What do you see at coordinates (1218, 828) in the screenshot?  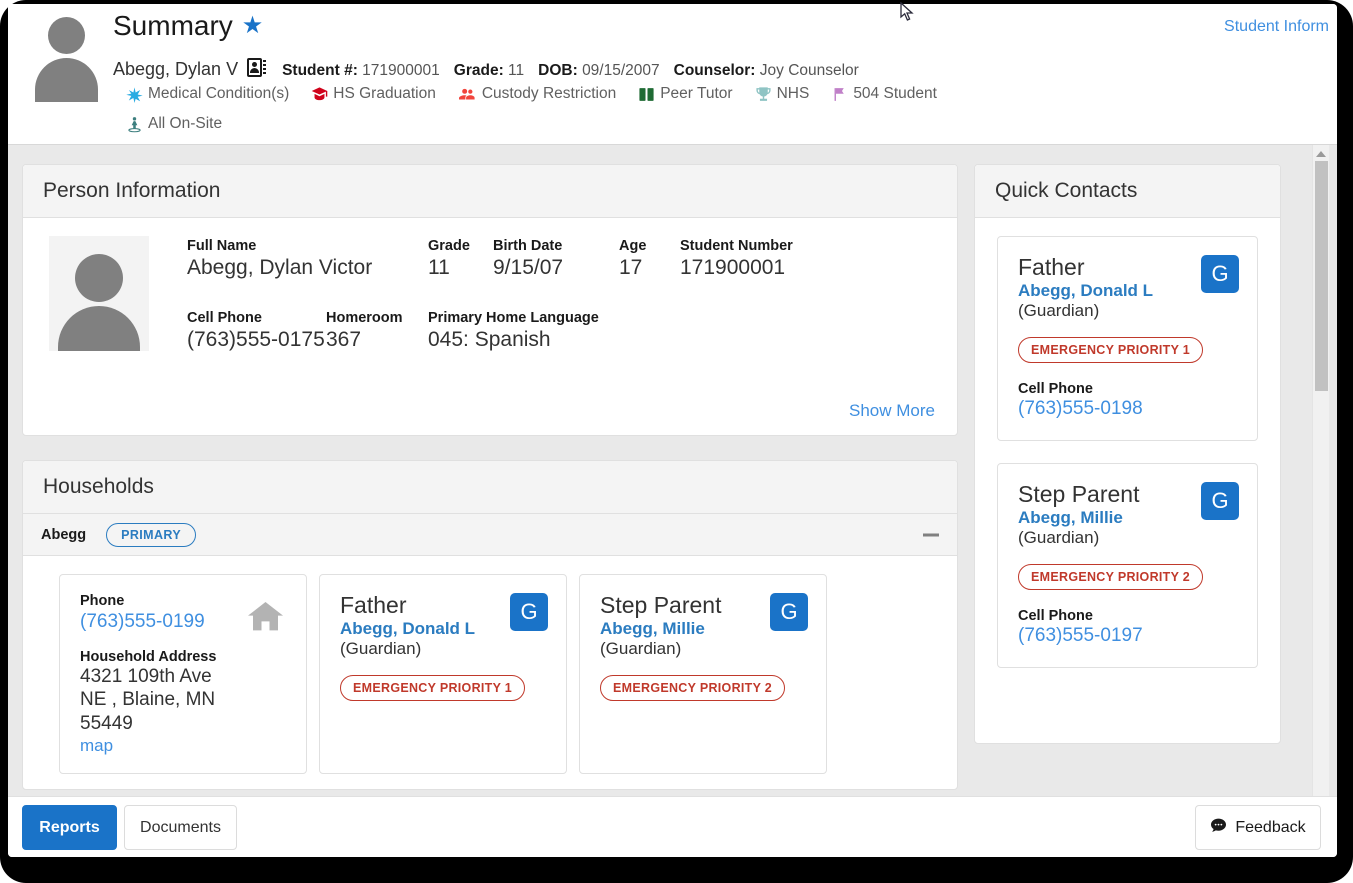 I see `comment-icon` at bounding box center [1218, 828].